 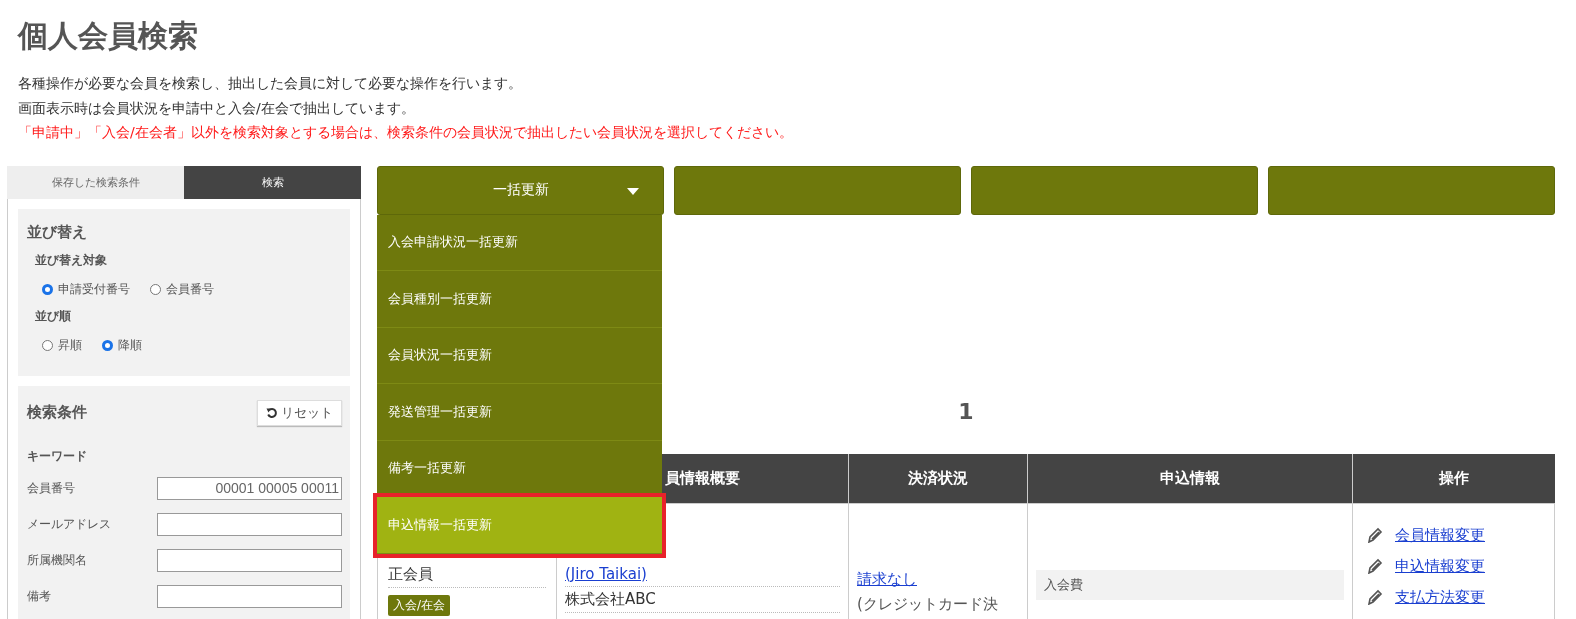 I want to click on member-name-link: (Jiro Taikai), so click(x=606, y=573).